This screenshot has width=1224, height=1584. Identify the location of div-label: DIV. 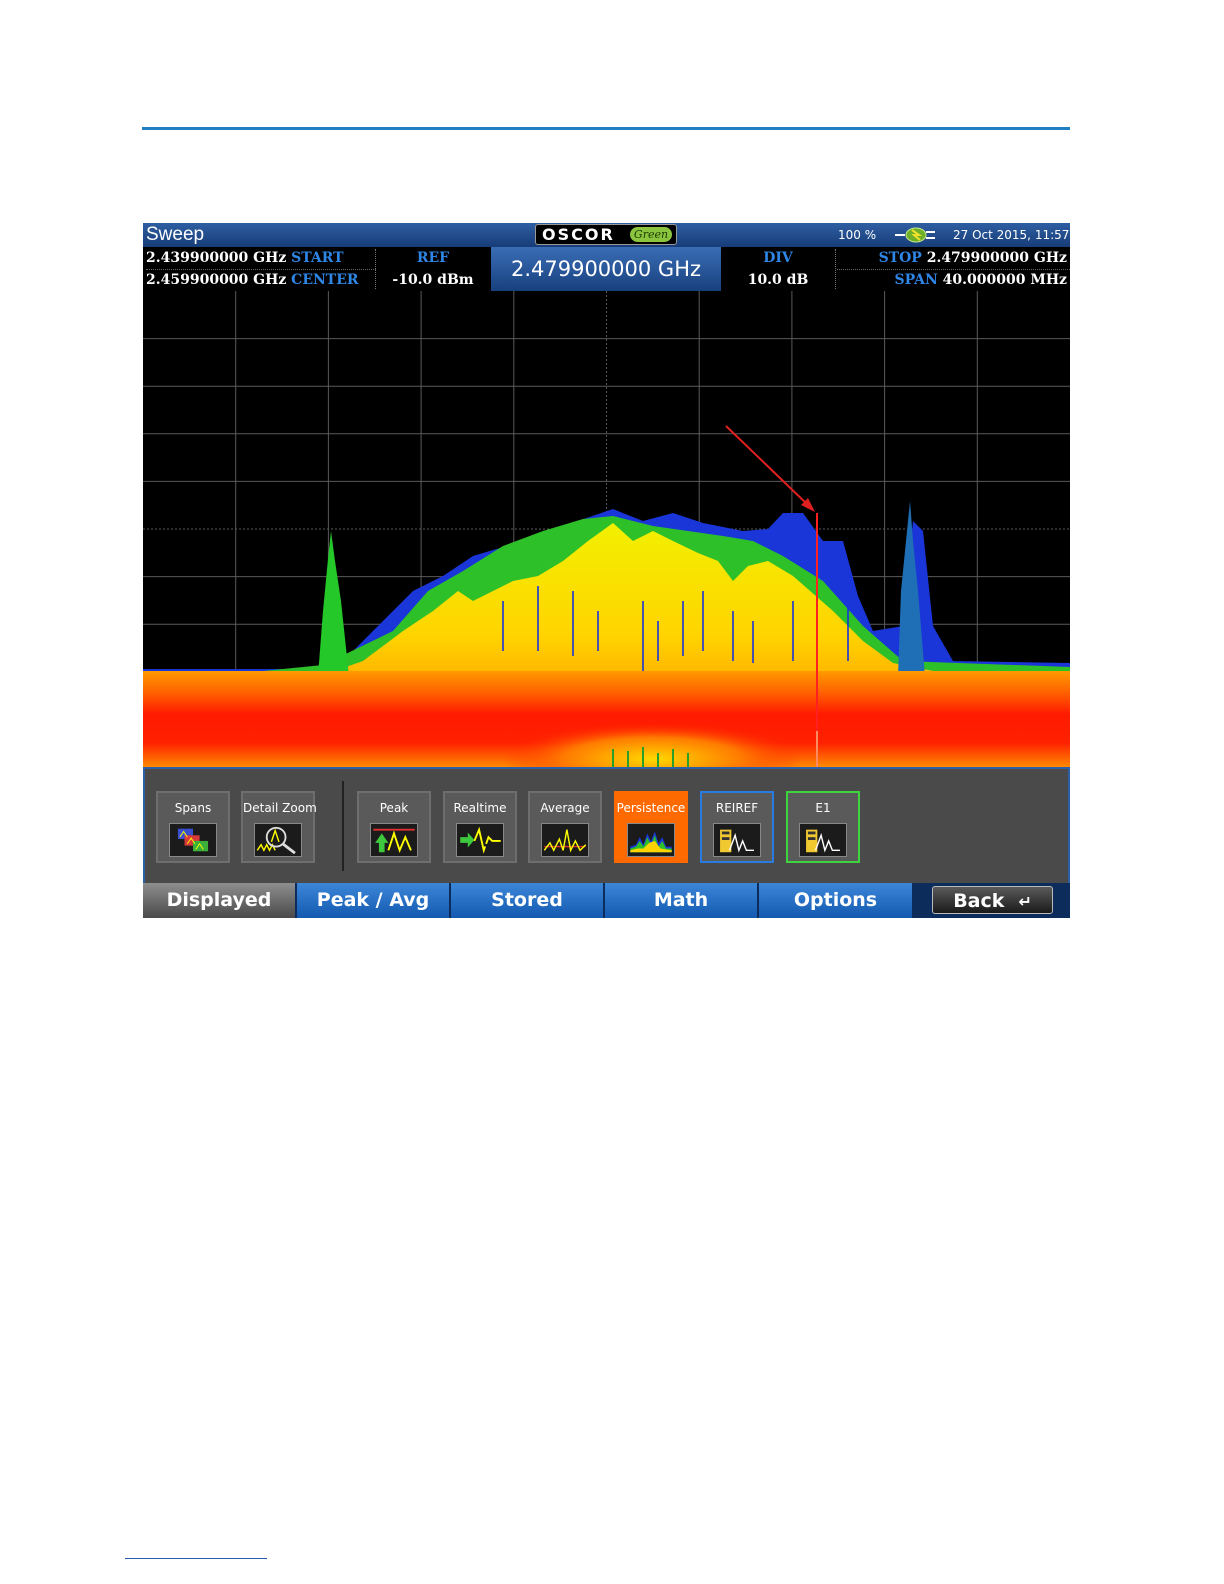
(778, 258).